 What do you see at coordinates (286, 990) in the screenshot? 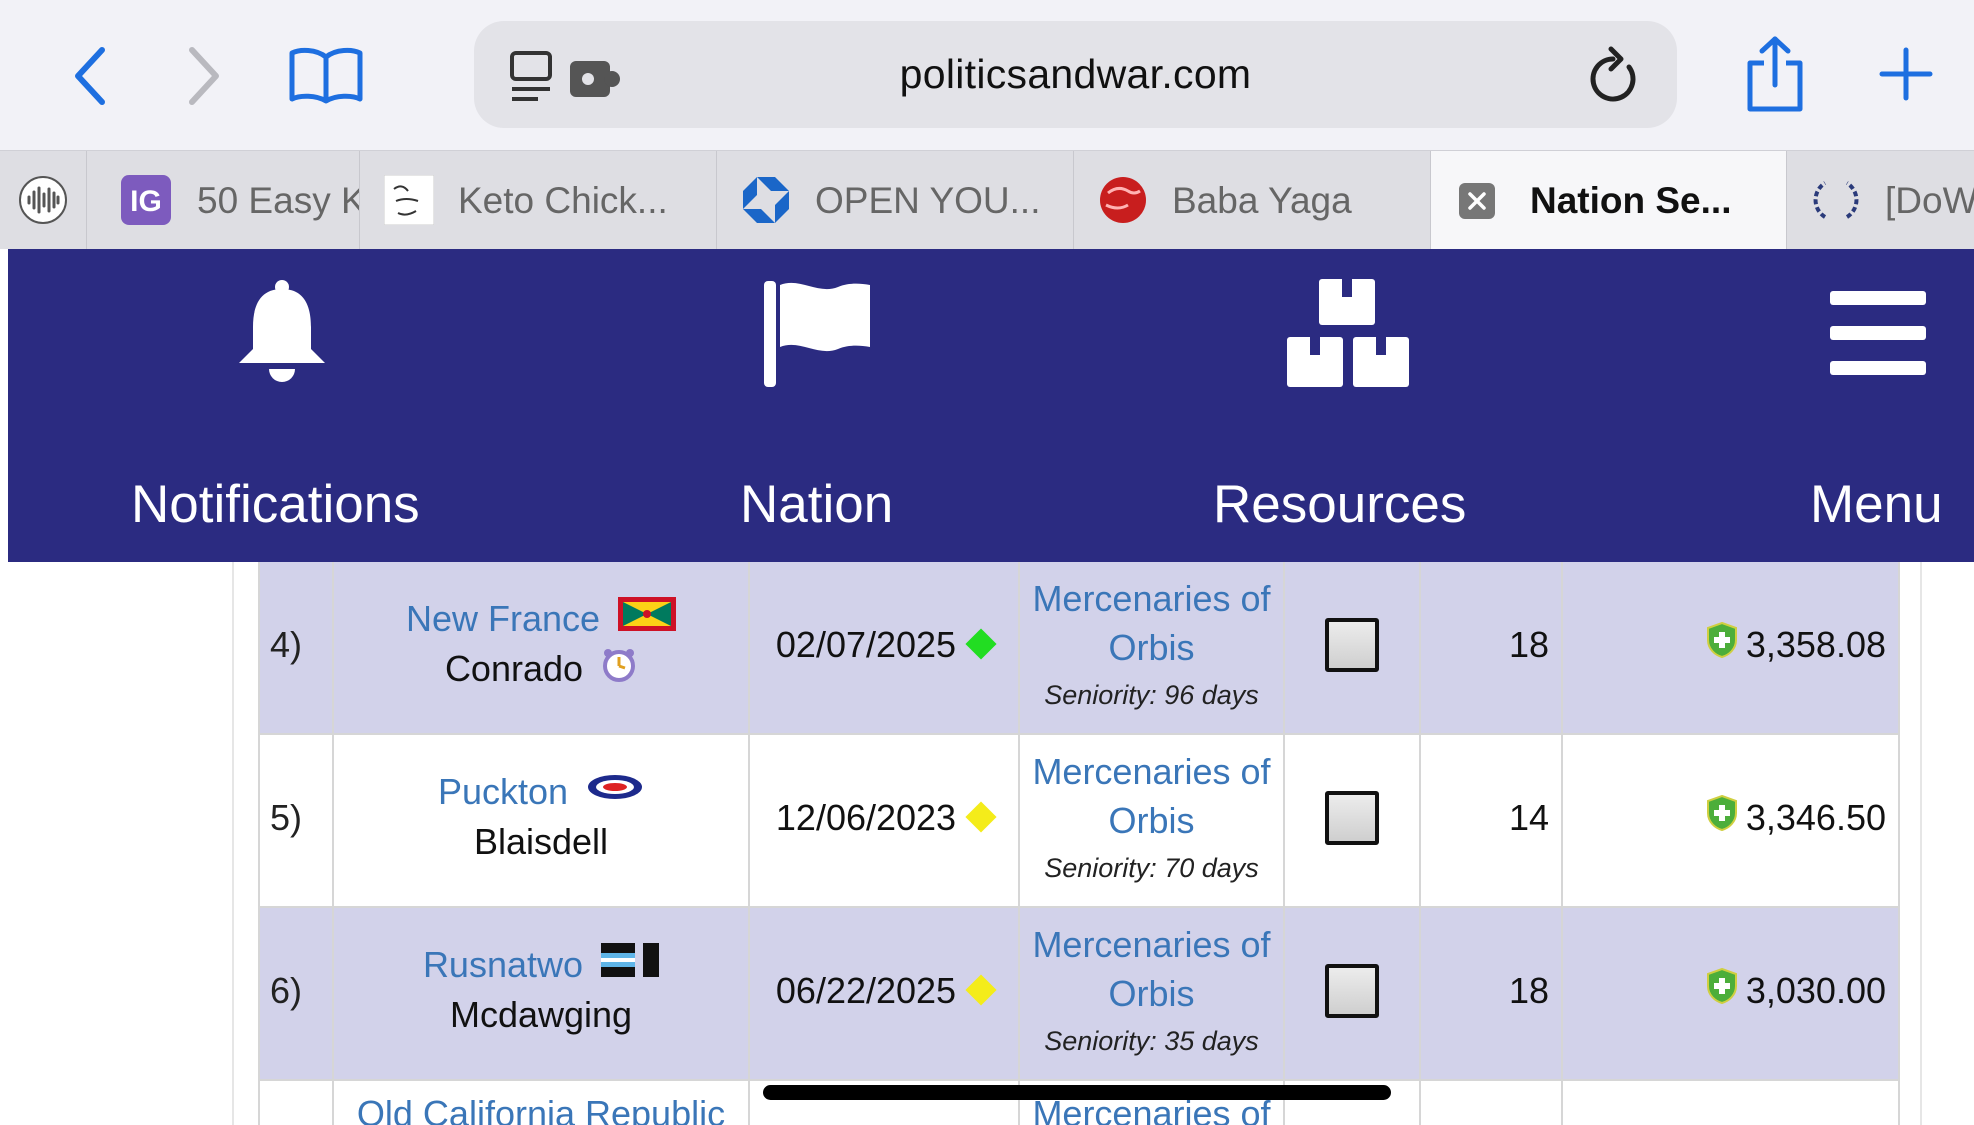
I see `rank: 6)` at bounding box center [286, 990].